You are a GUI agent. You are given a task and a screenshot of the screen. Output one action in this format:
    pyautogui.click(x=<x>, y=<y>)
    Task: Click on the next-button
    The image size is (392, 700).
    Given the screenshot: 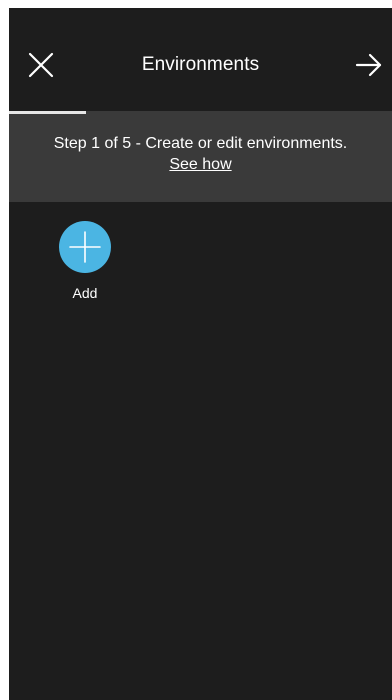 What is the action you would take?
    pyautogui.click(x=369, y=65)
    